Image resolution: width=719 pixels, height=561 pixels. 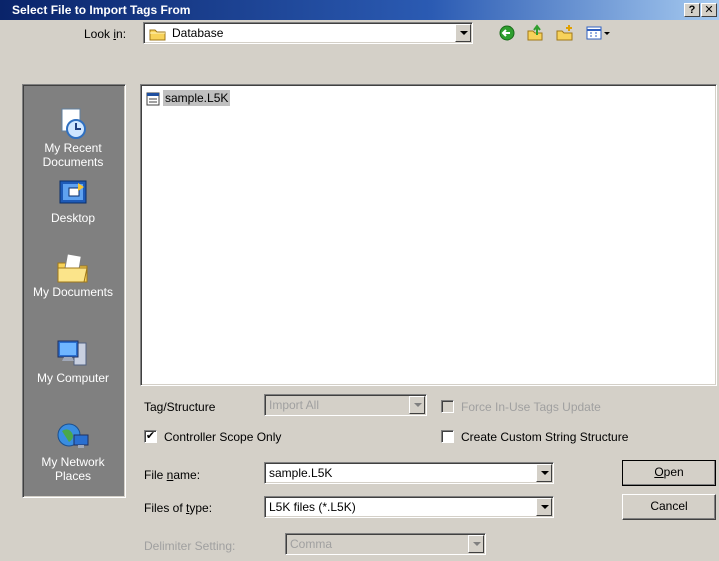 What do you see at coordinates (223, 437) in the screenshot?
I see `controller-scope-label: Controller Scope Only` at bounding box center [223, 437].